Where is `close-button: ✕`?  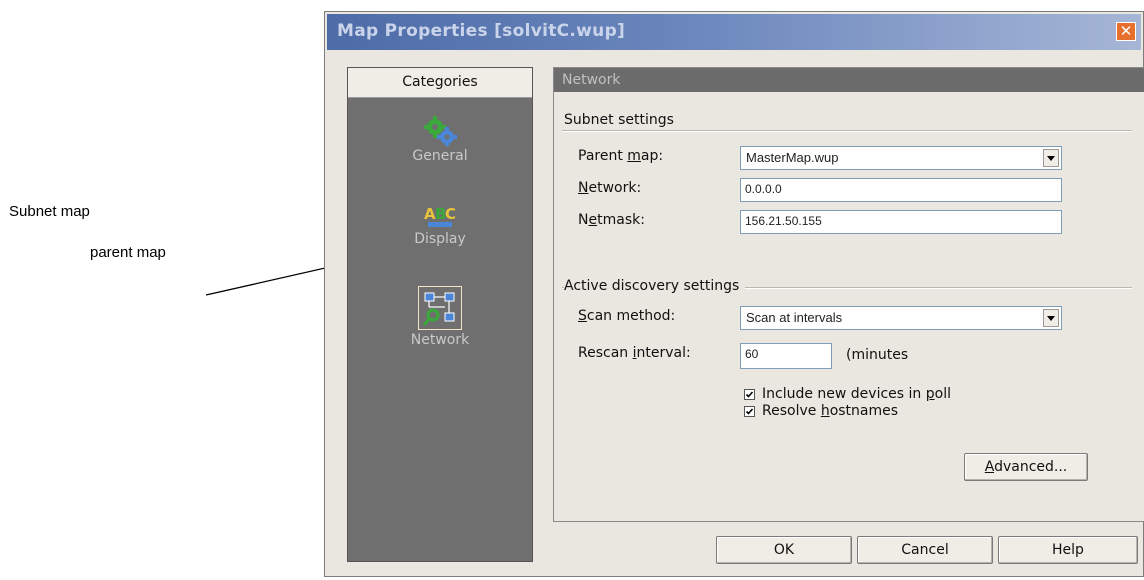
close-button: ✕ is located at coordinates (1126, 31).